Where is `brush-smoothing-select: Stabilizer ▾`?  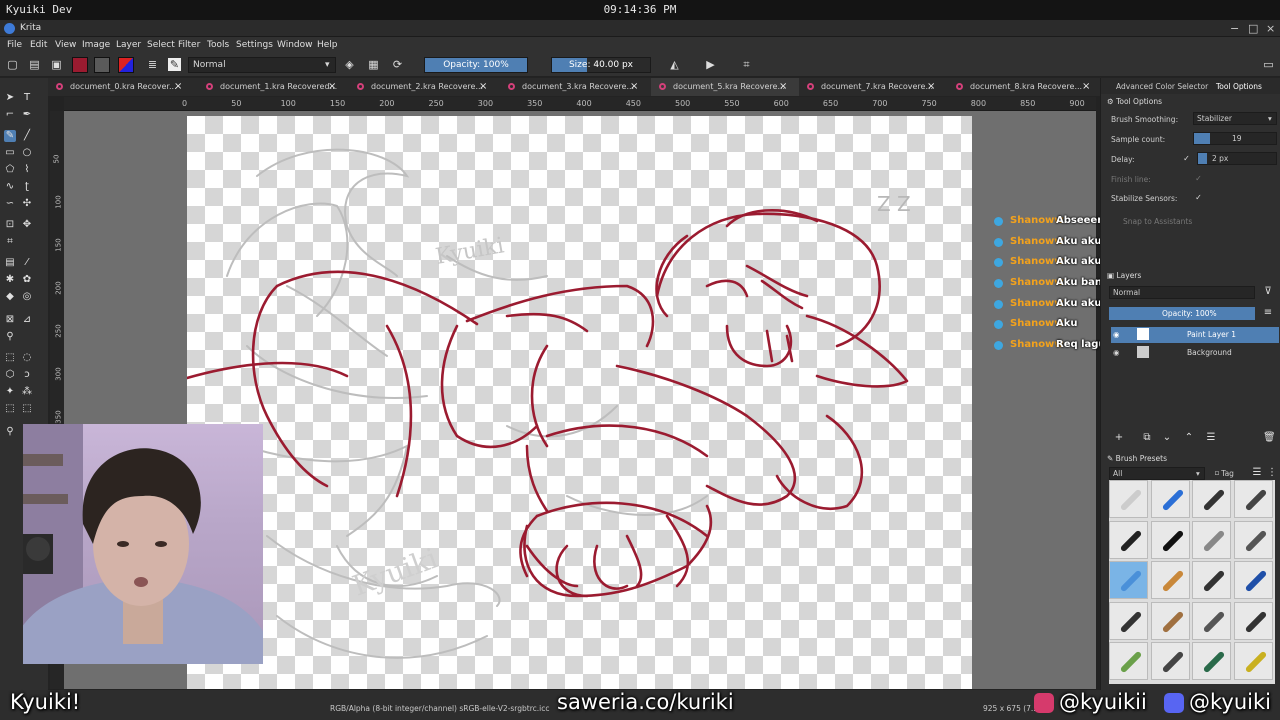 brush-smoothing-select: Stabilizer ▾ is located at coordinates (1235, 118).